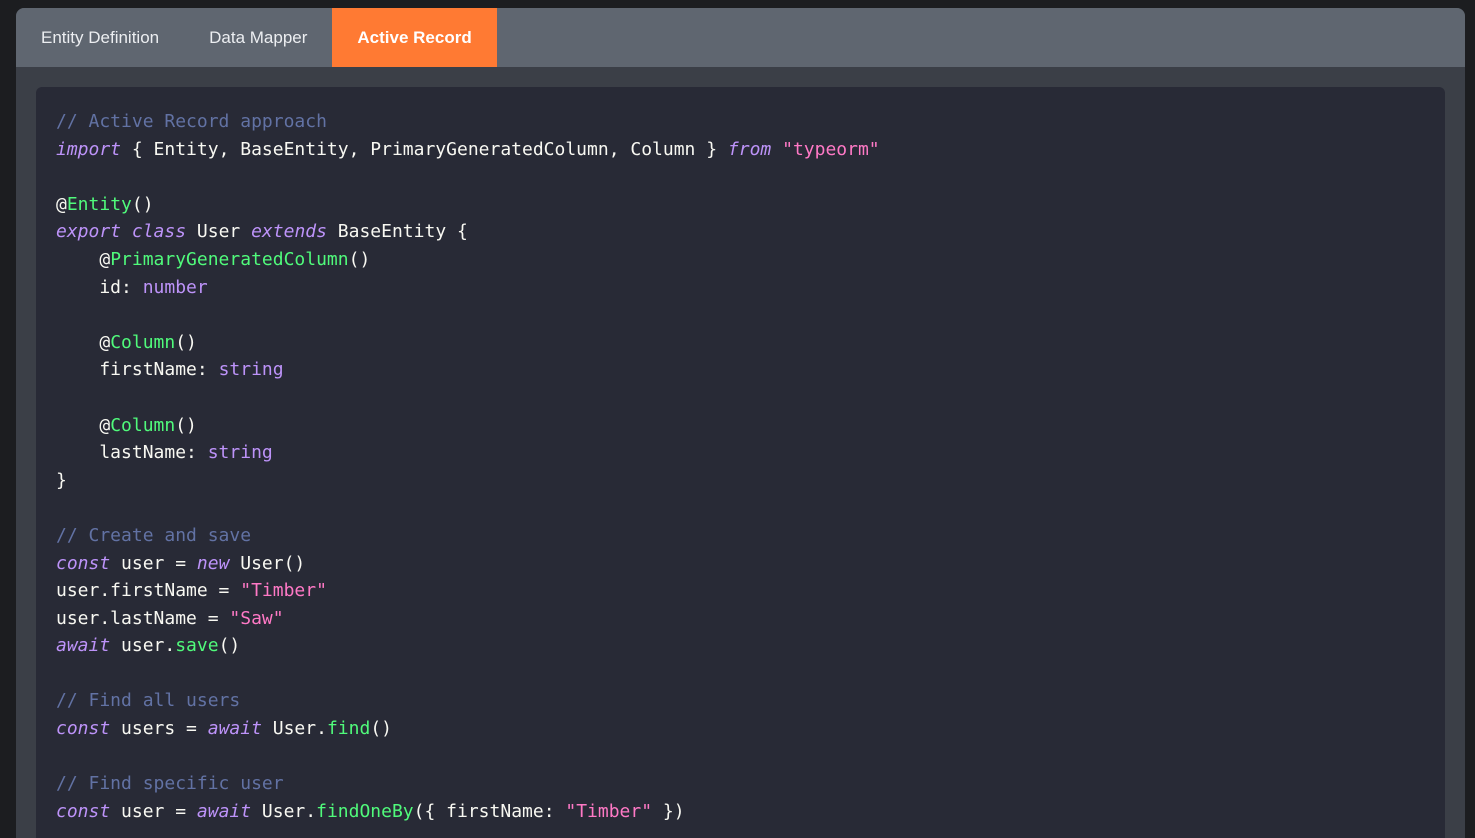 This screenshot has height=838, width=1475. I want to click on code-line: // Find specific user, so click(750, 784).